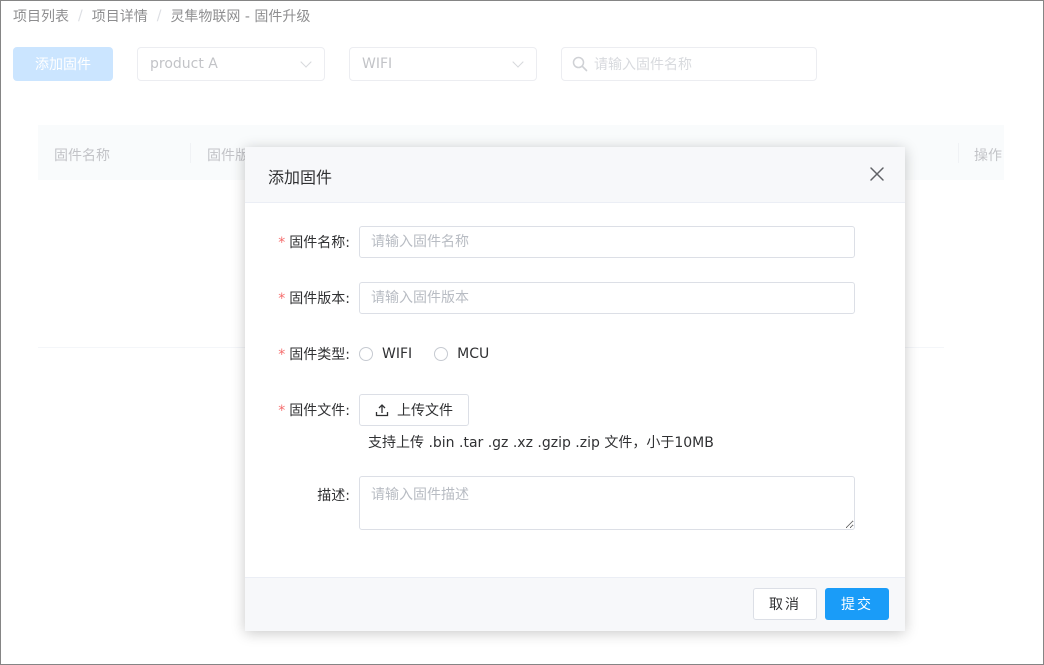  I want to click on dialog-title: 添加固件, so click(300, 177).